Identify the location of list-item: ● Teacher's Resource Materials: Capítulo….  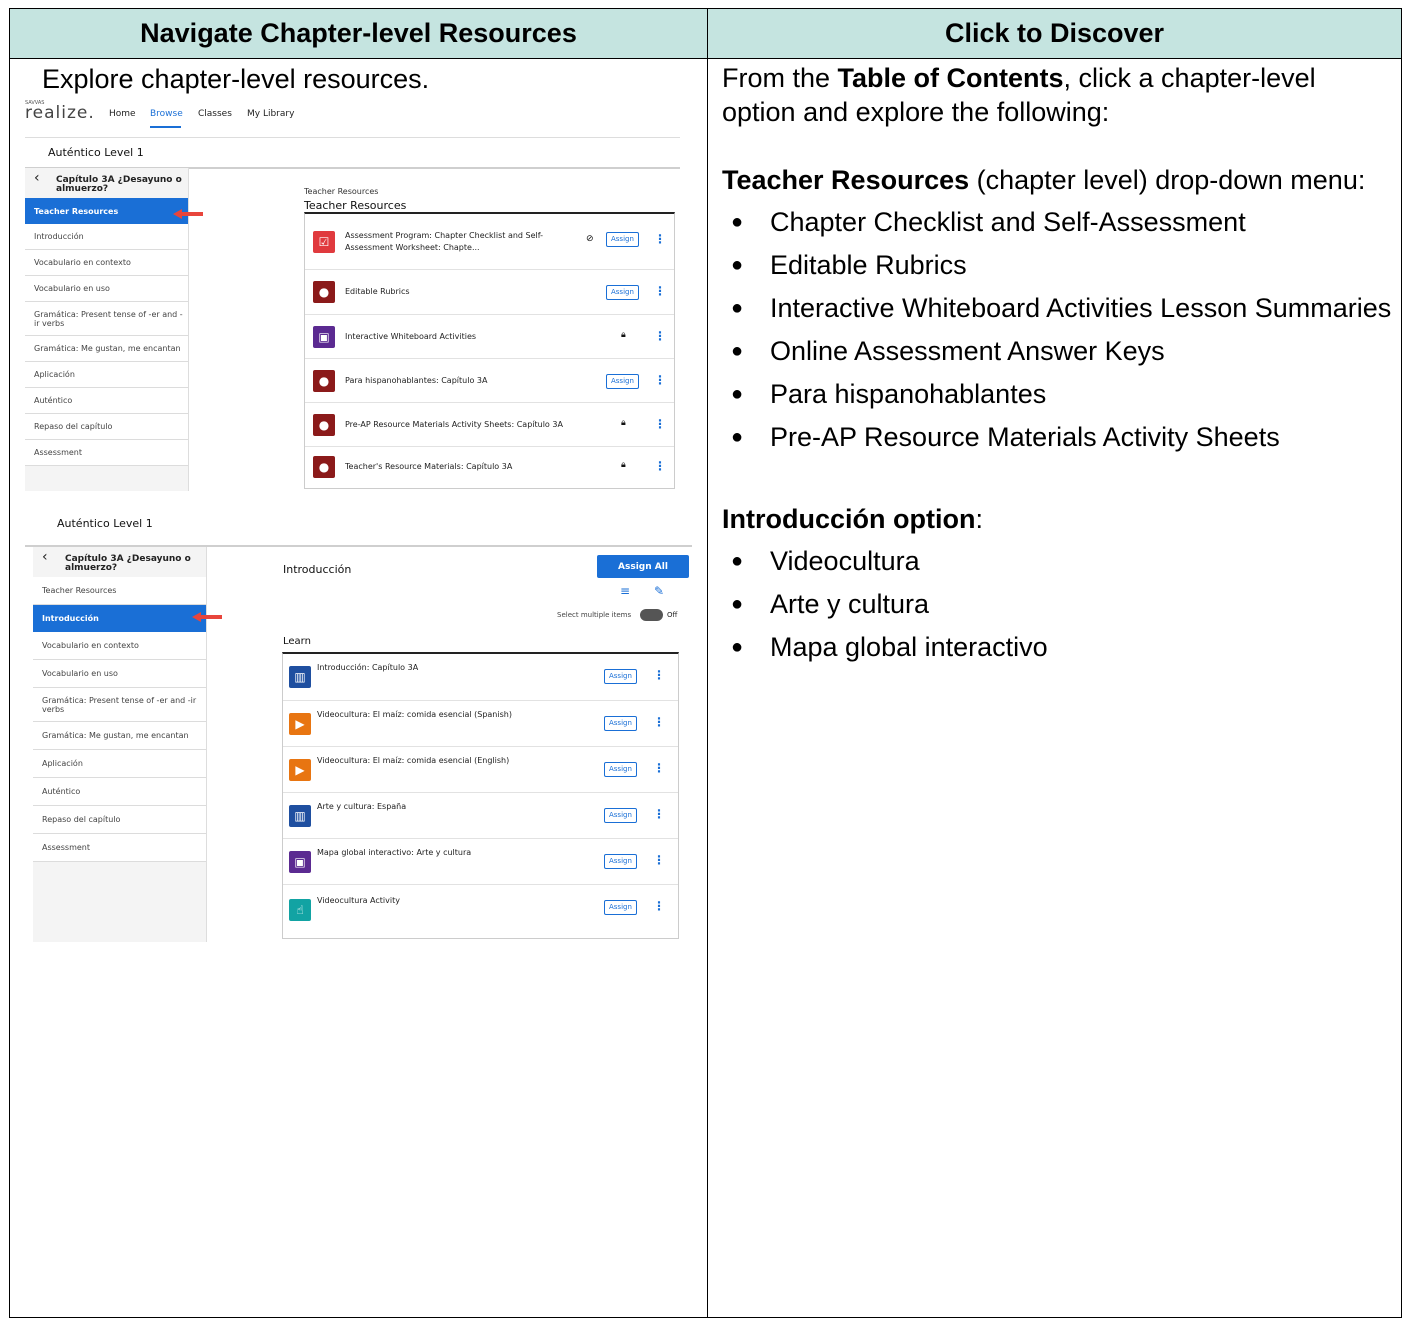
(489, 467).